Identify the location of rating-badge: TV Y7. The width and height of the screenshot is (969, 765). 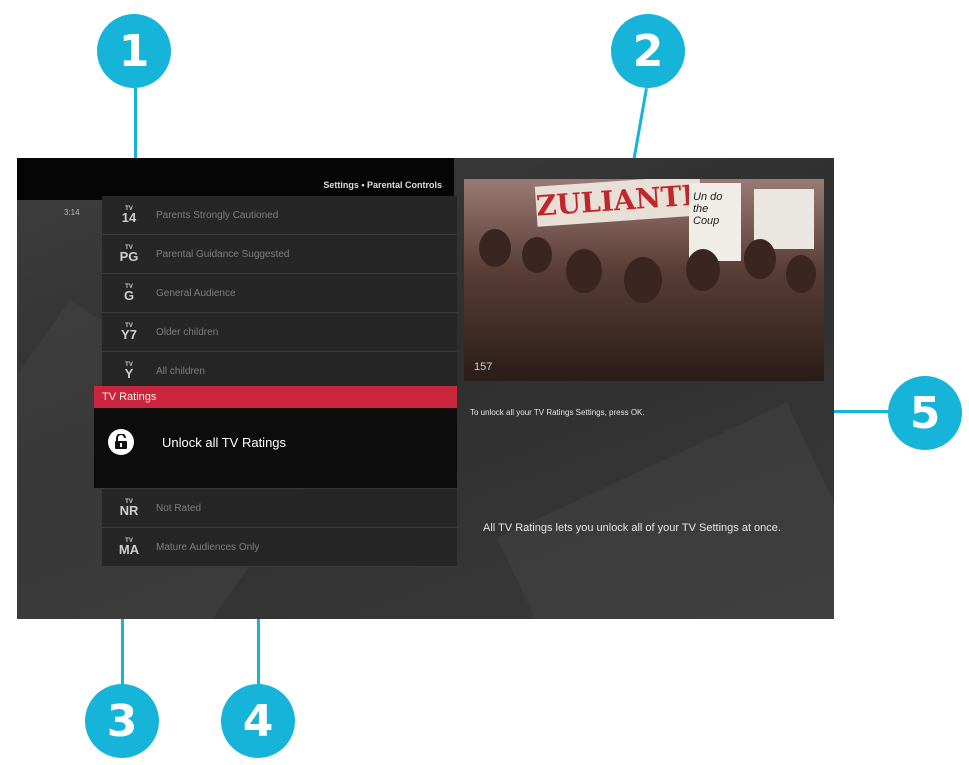
(129, 332).